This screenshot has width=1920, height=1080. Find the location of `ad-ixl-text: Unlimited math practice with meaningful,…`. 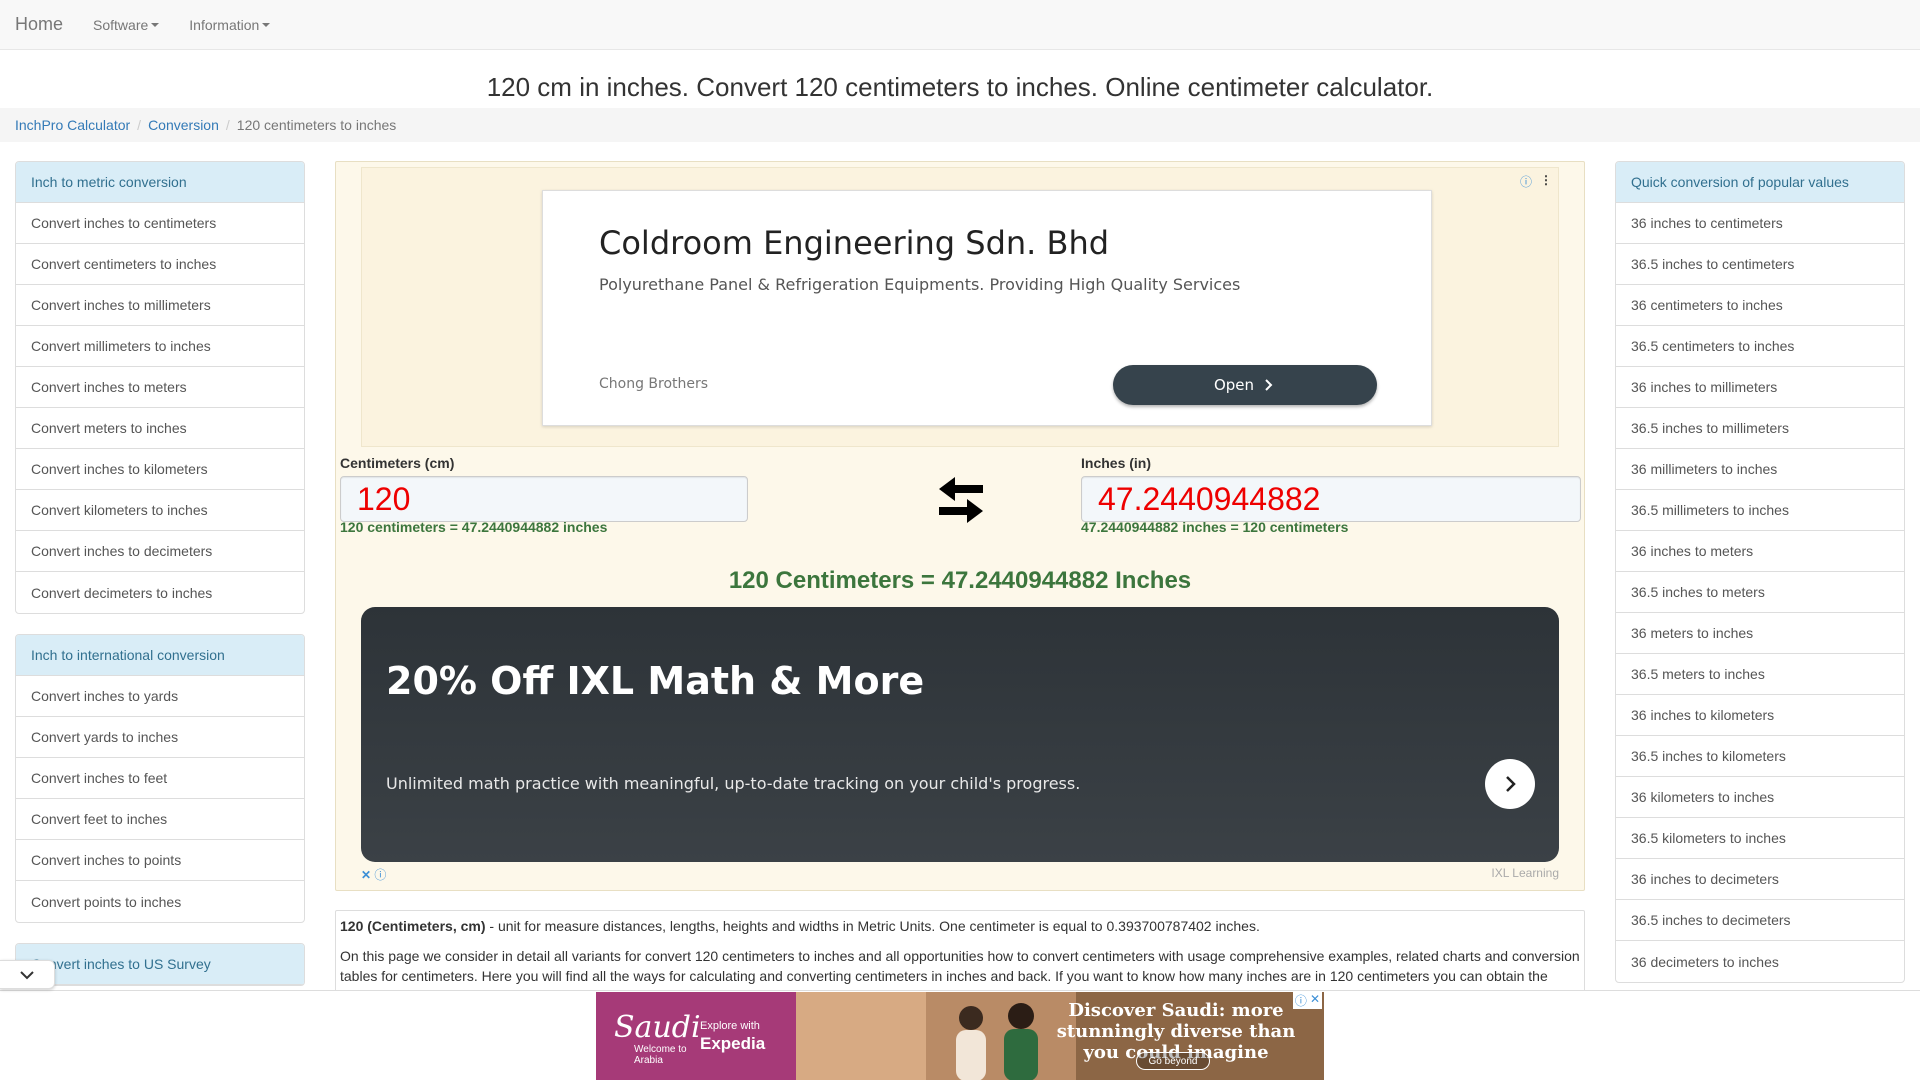

ad-ixl-text: Unlimited math practice with meaningful,… is located at coordinates (733, 783).